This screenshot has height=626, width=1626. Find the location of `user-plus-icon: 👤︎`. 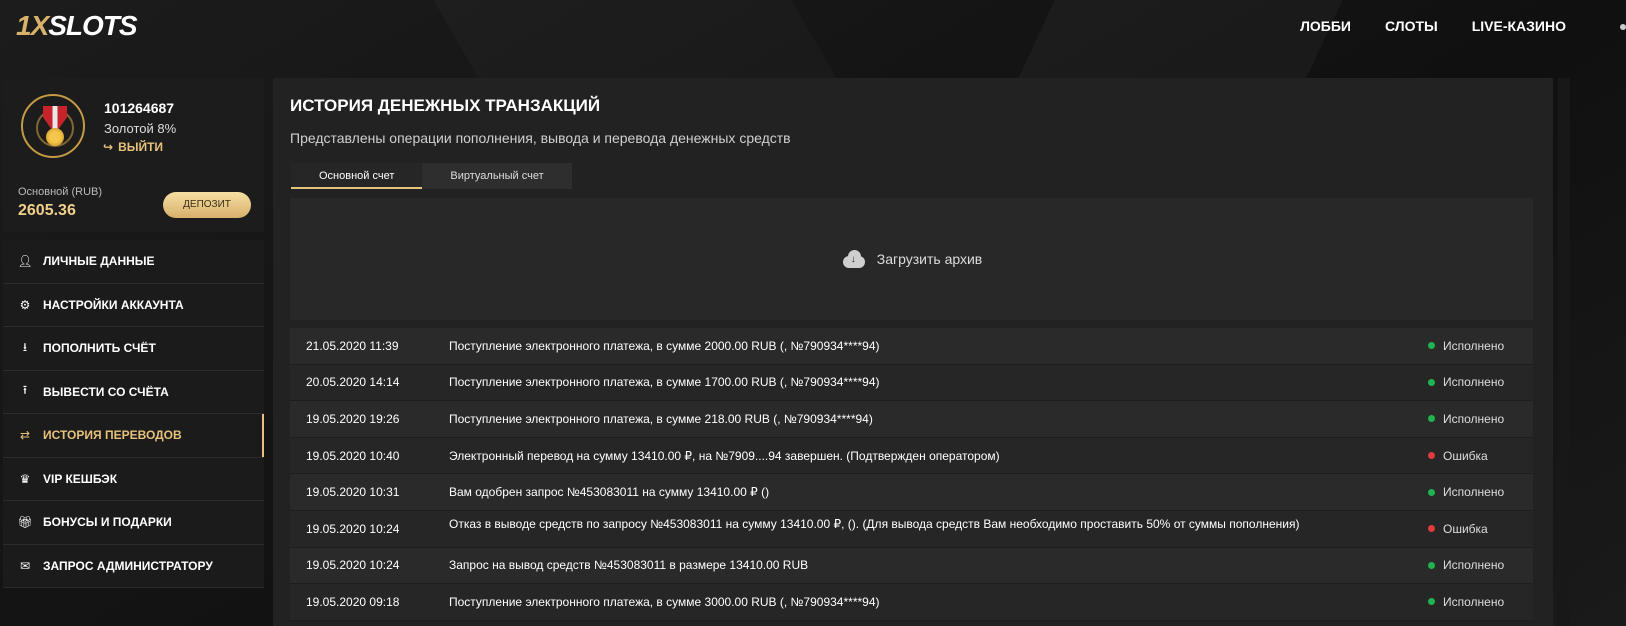

user-plus-icon: 👤︎ is located at coordinates (25, 261).